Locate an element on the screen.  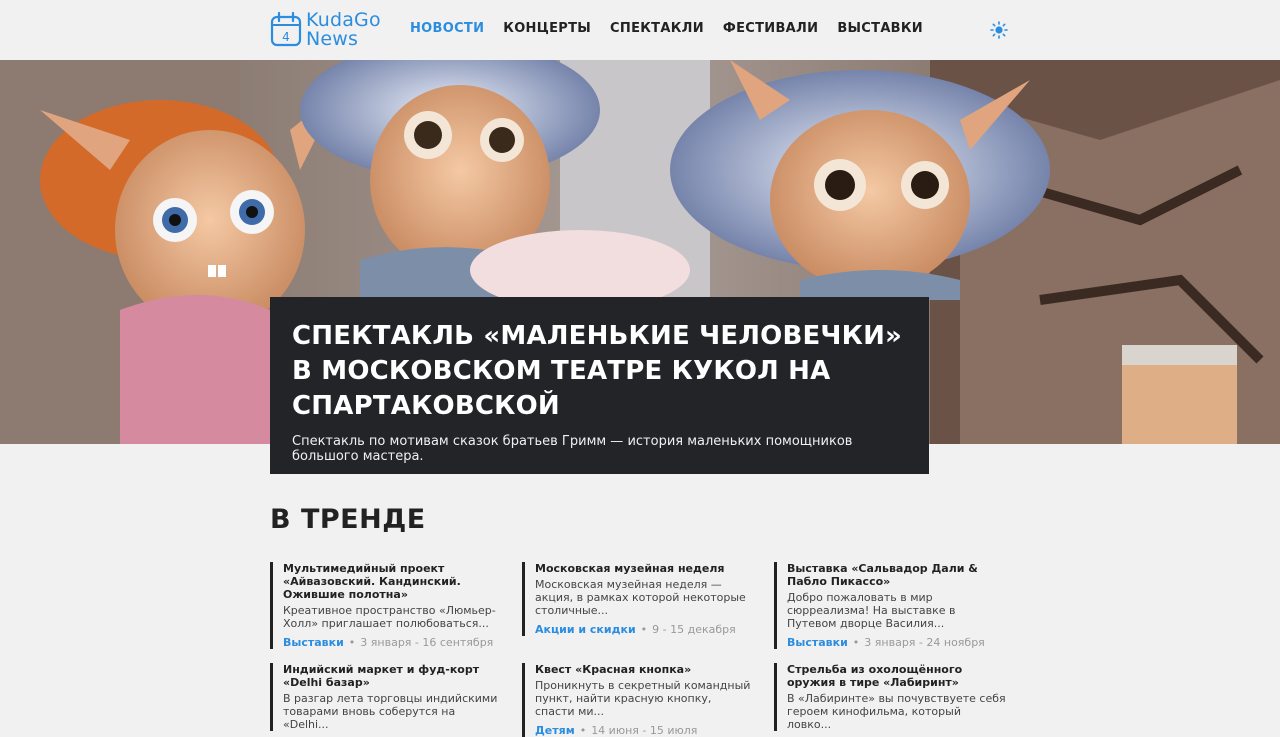
nav-festivals: ФЕСТИВАЛИ is located at coordinates (770, 28).